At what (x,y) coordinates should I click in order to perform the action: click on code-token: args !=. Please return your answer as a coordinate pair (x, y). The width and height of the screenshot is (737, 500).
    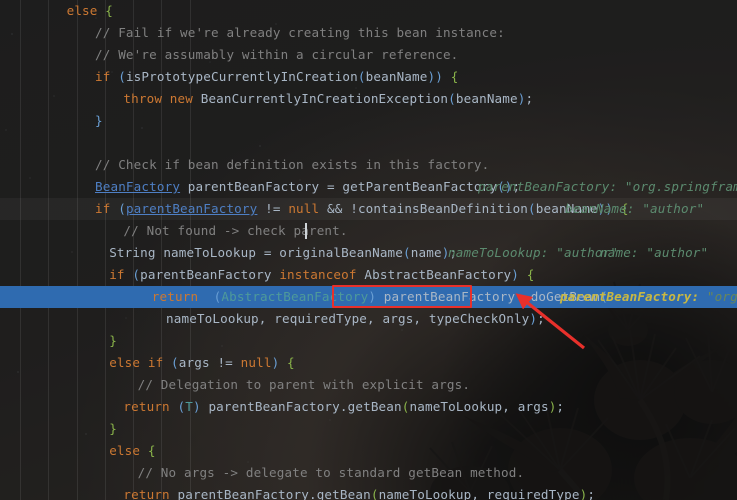
    Looking at the image, I should click on (209, 362).